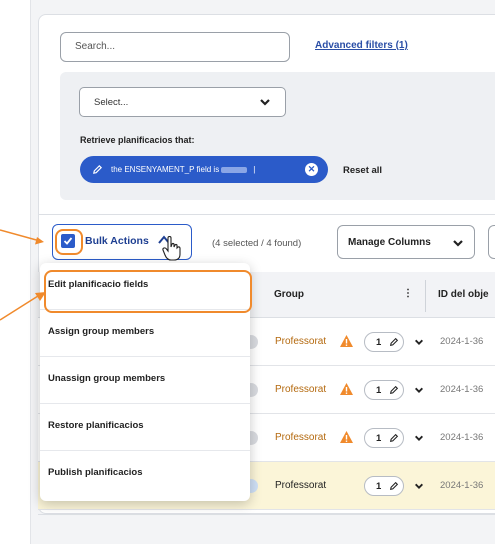  What do you see at coordinates (137, 140) in the screenshot?
I see `retrieve-label: Retrieve planificacios that:` at bounding box center [137, 140].